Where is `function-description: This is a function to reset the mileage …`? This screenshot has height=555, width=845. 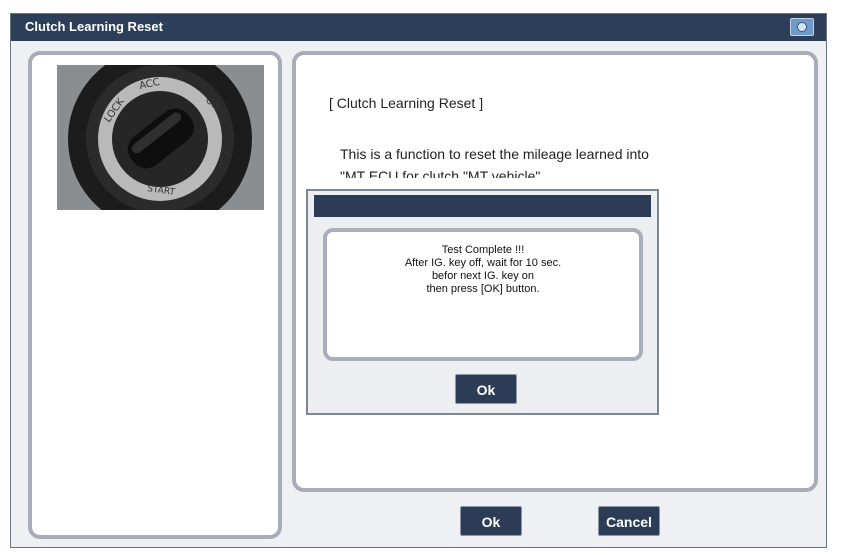 function-description: This is a function to reset the mileage … is located at coordinates (494, 154).